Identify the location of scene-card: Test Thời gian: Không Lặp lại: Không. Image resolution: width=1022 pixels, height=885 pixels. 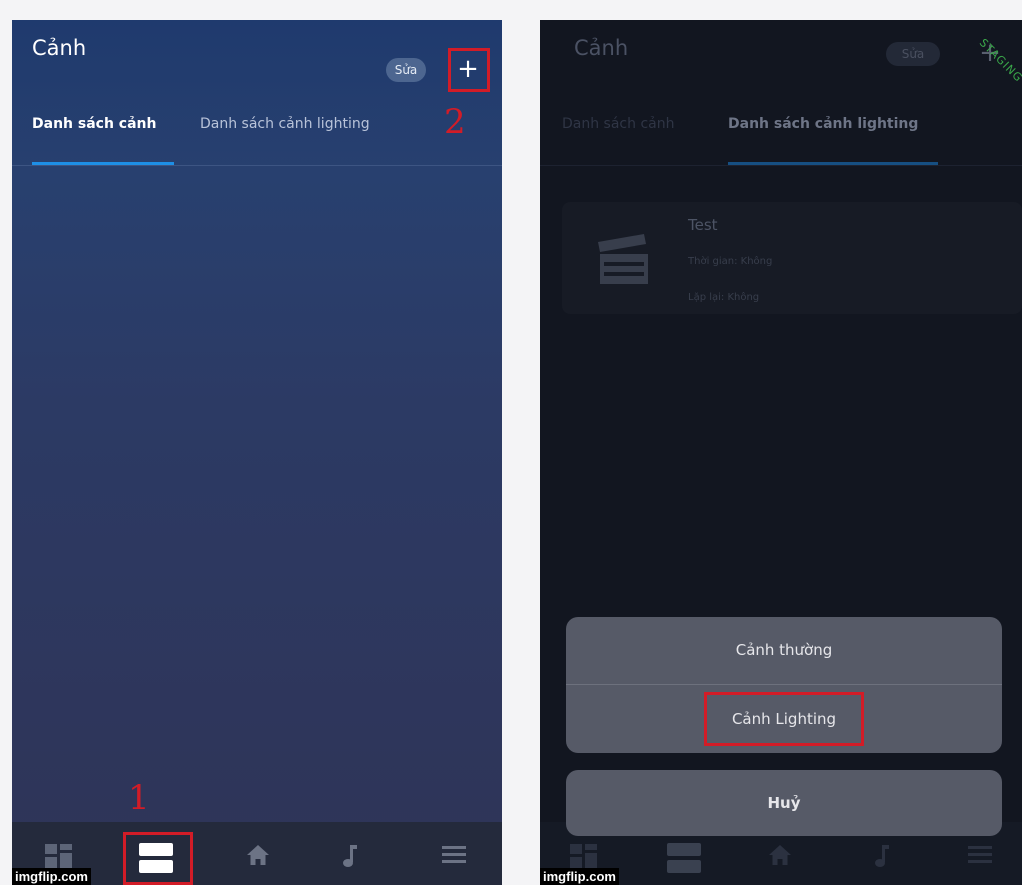
(792, 258).